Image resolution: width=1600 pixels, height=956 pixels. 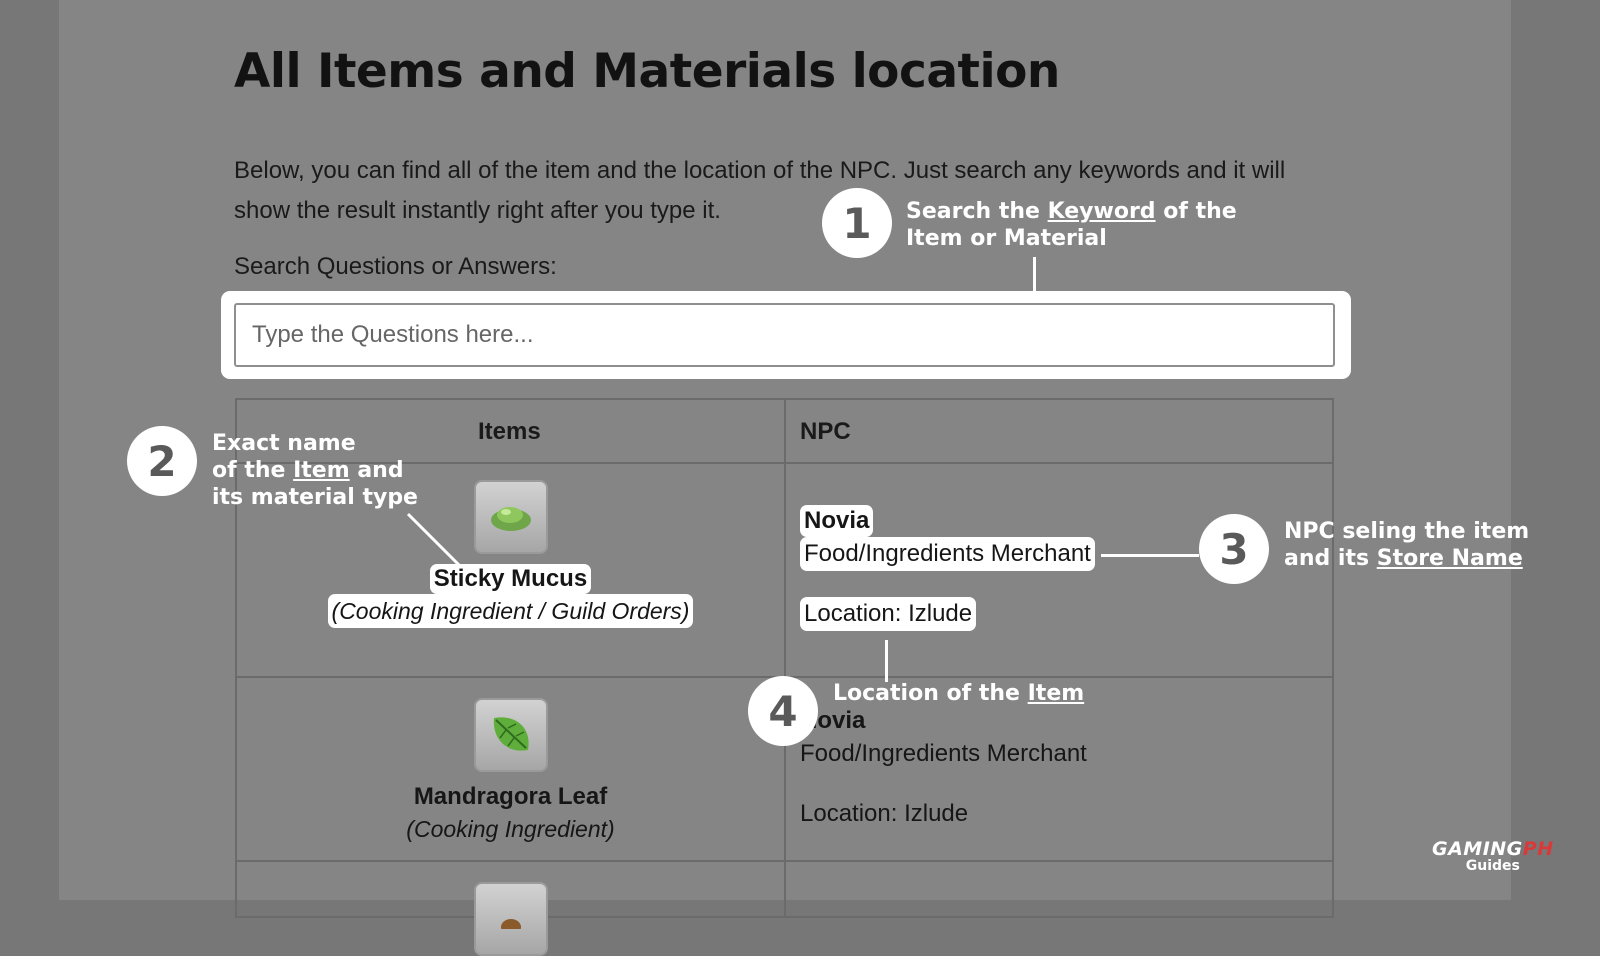 What do you see at coordinates (395, 266) in the screenshot?
I see `search-label: Search Questions or Answers:` at bounding box center [395, 266].